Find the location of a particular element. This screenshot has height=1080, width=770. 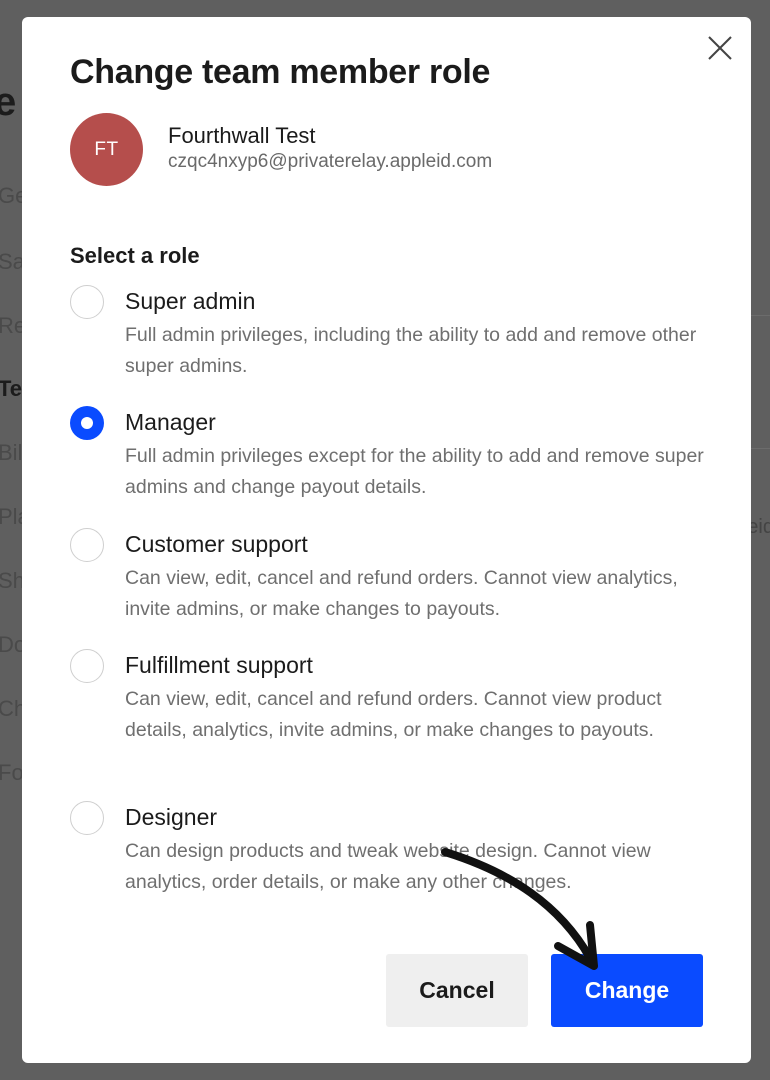

member-email: czqc4nxyp6@privaterelay.appleid.com is located at coordinates (330, 161).